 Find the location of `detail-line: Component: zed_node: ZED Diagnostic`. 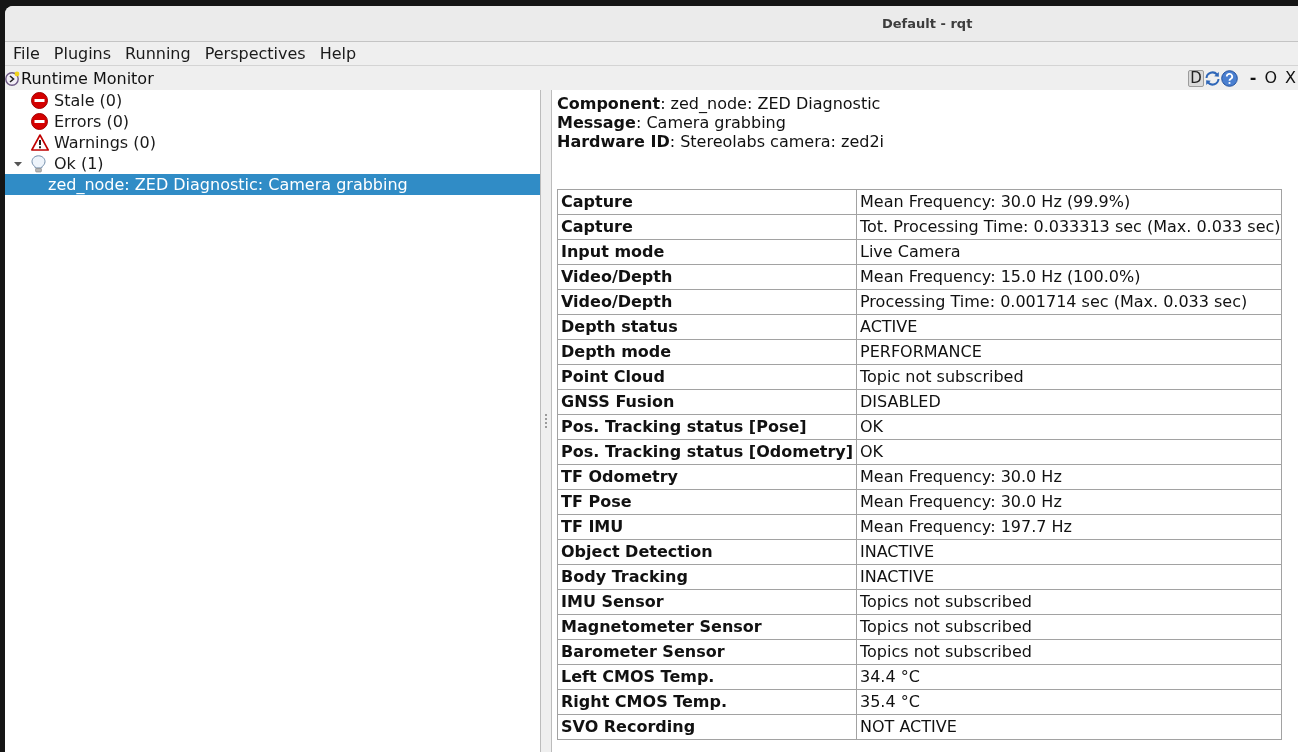

detail-line: Component: zed_node: ZED Diagnostic is located at coordinates (719, 103).